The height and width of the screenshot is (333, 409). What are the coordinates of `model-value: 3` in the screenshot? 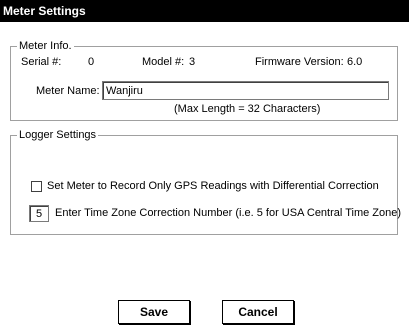 It's located at (192, 62).